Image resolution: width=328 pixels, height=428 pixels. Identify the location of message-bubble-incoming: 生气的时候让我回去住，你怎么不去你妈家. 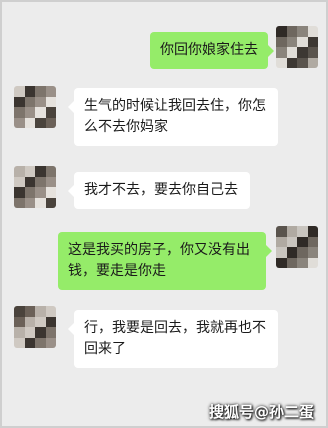
(173, 117).